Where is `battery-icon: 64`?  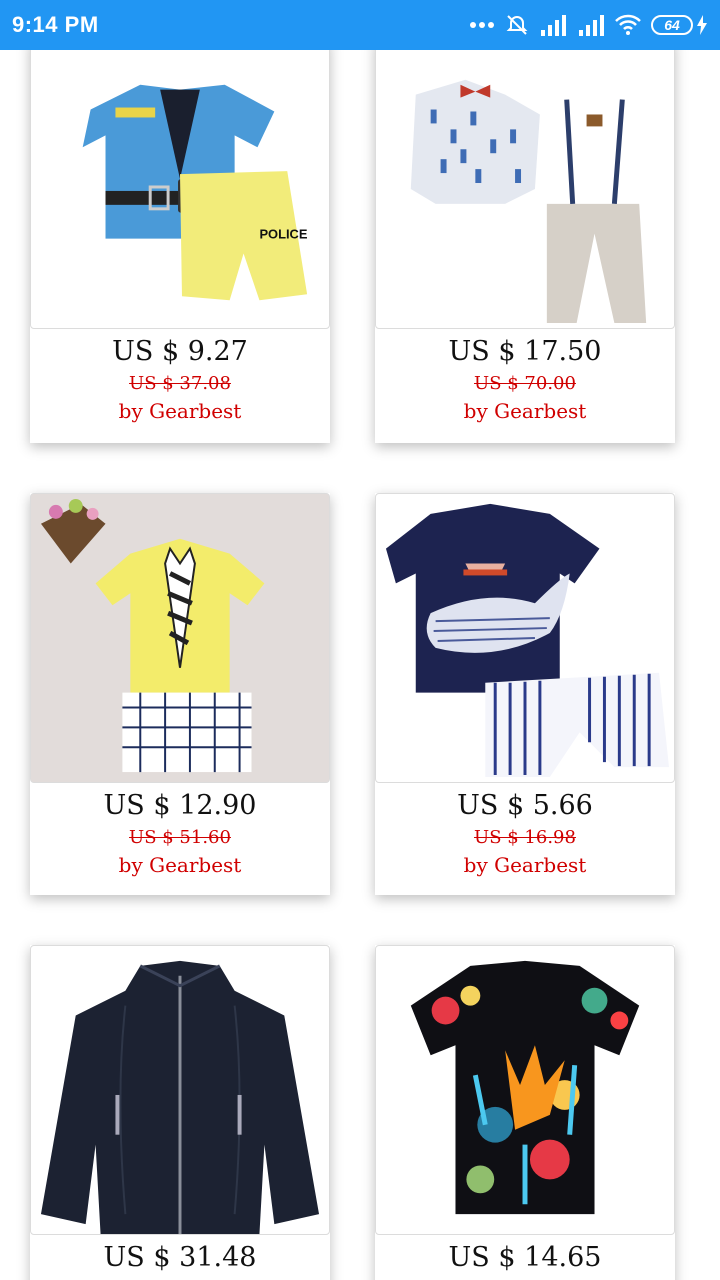 battery-icon: 64 is located at coordinates (672, 25).